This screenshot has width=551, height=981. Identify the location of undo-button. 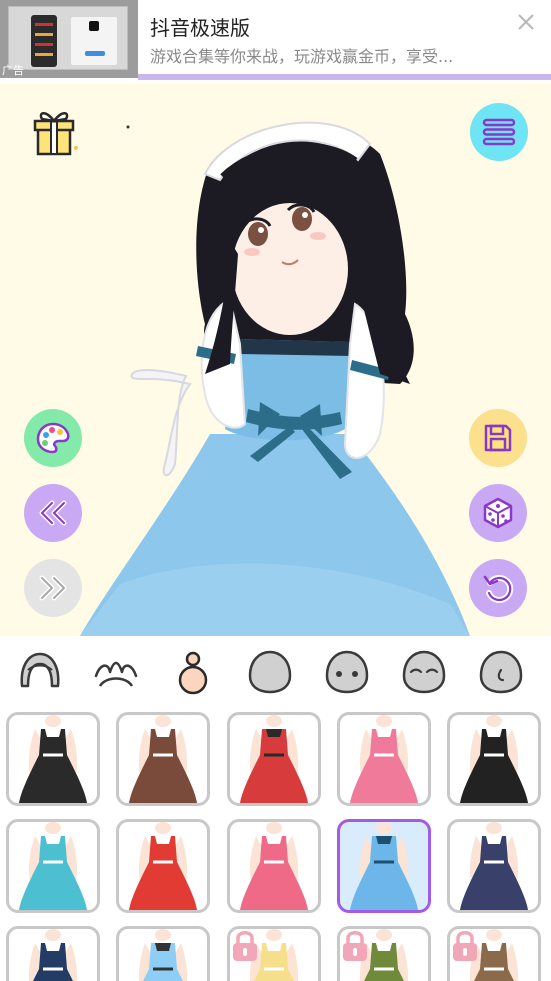
(498, 588).